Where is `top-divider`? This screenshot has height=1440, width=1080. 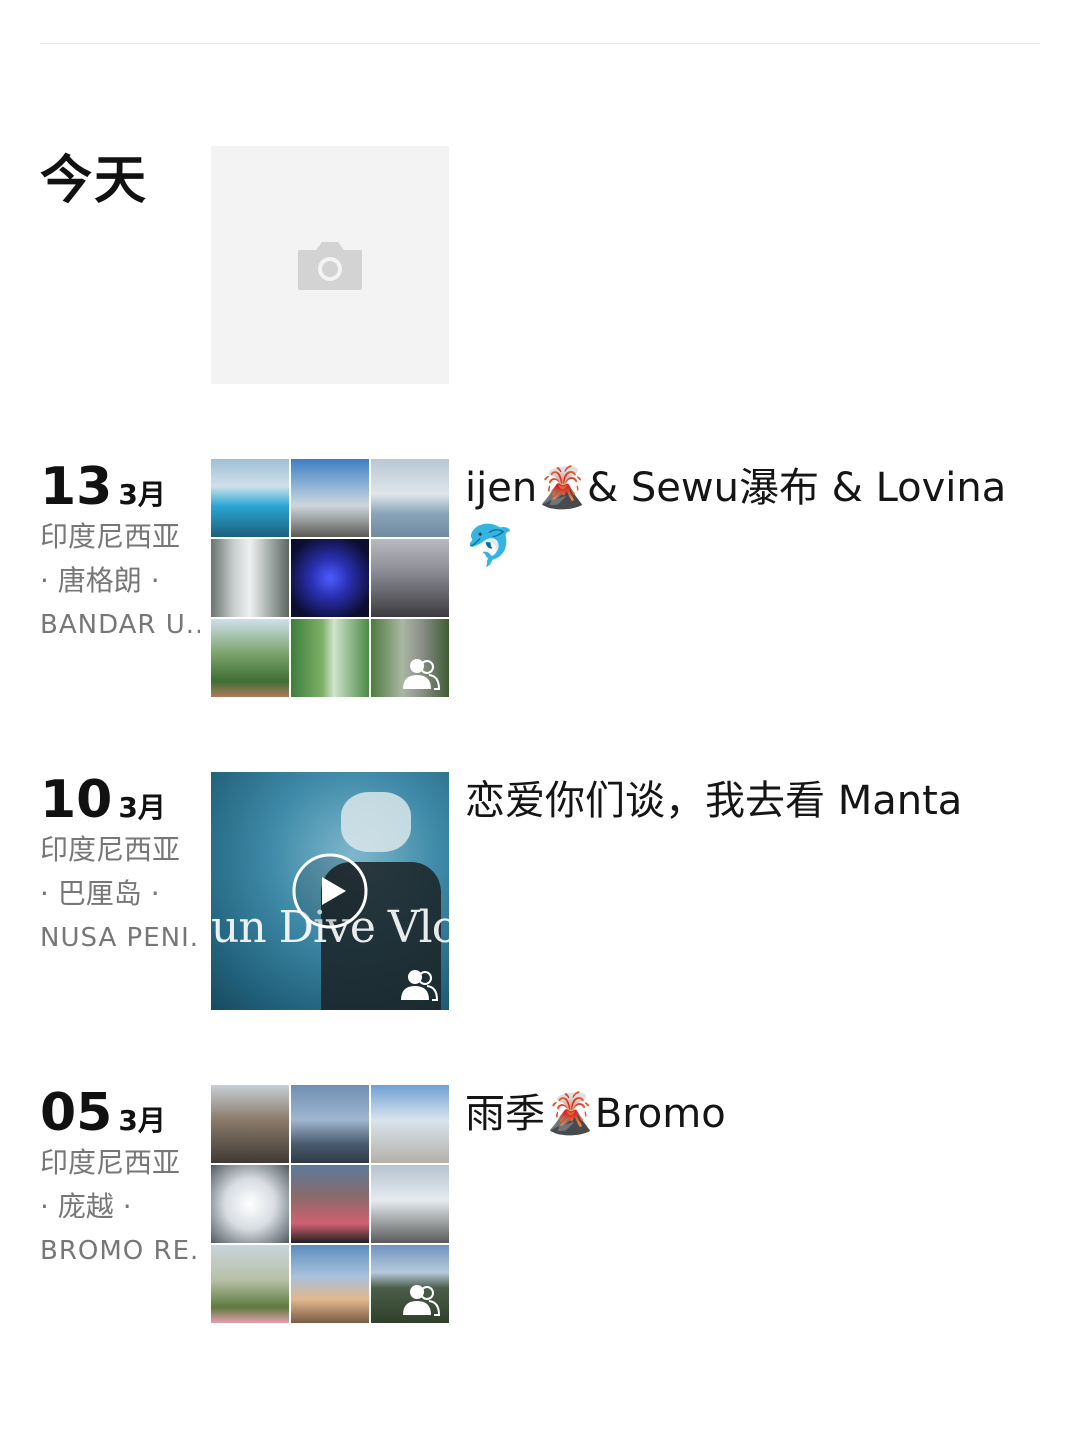 top-divider is located at coordinates (540, 43).